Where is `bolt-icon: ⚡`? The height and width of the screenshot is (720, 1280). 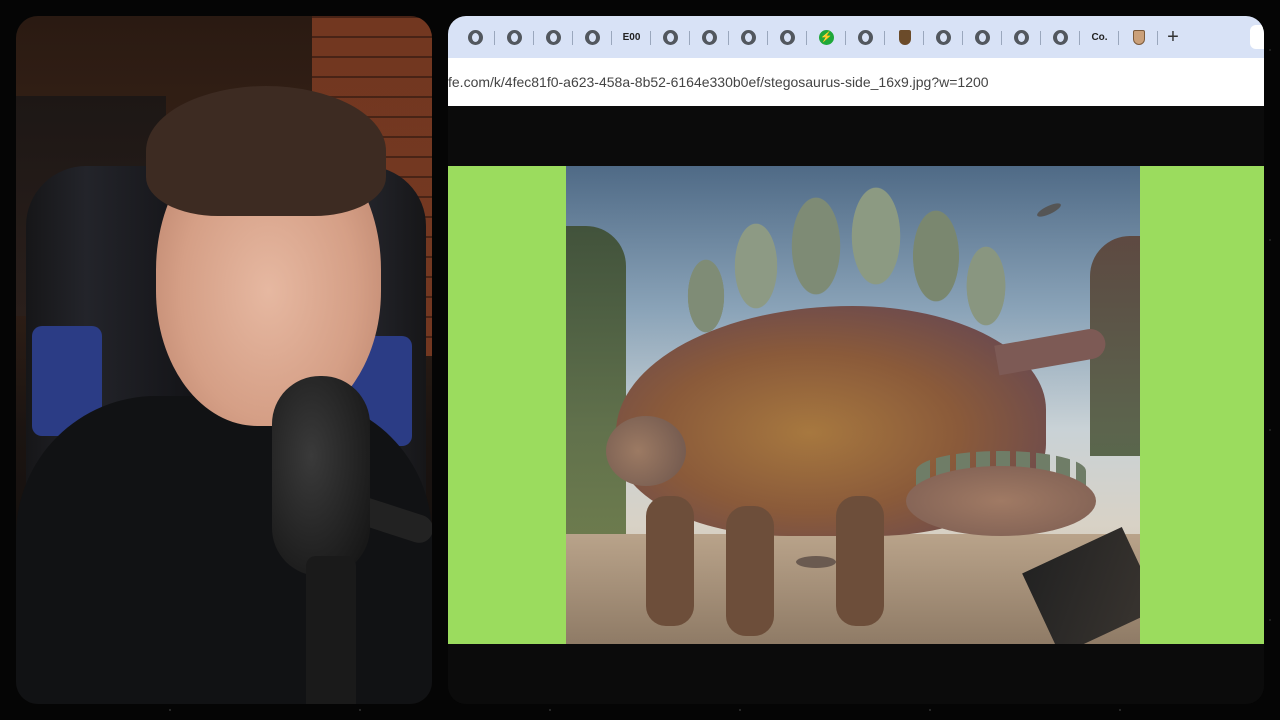
bolt-icon: ⚡ is located at coordinates (826, 37).